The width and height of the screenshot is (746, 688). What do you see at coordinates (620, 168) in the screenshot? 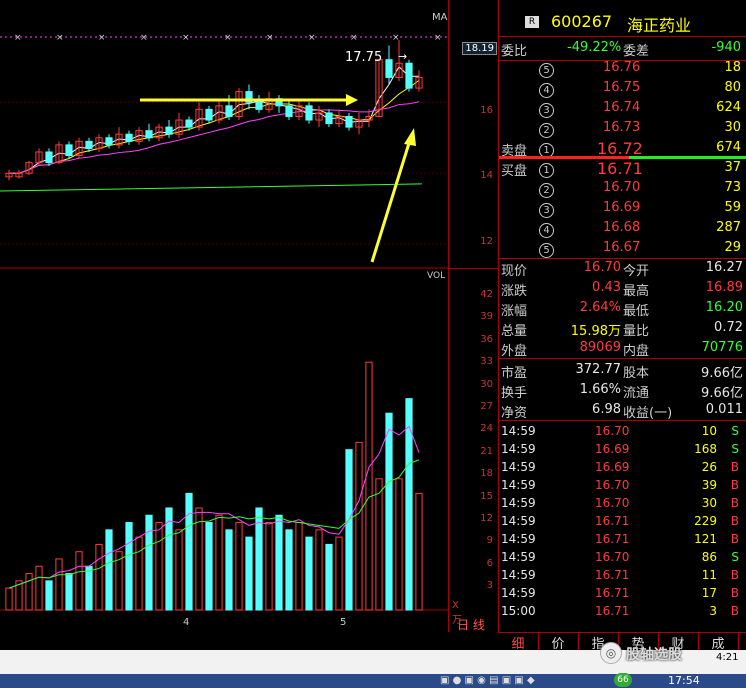
I see `buy-price: 16.71` at bounding box center [620, 168].